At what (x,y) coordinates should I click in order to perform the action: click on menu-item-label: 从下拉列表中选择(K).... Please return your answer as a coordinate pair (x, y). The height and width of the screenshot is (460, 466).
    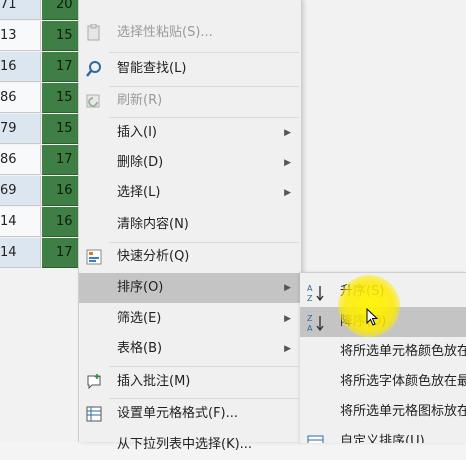
    Looking at the image, I should click on (185, 444).